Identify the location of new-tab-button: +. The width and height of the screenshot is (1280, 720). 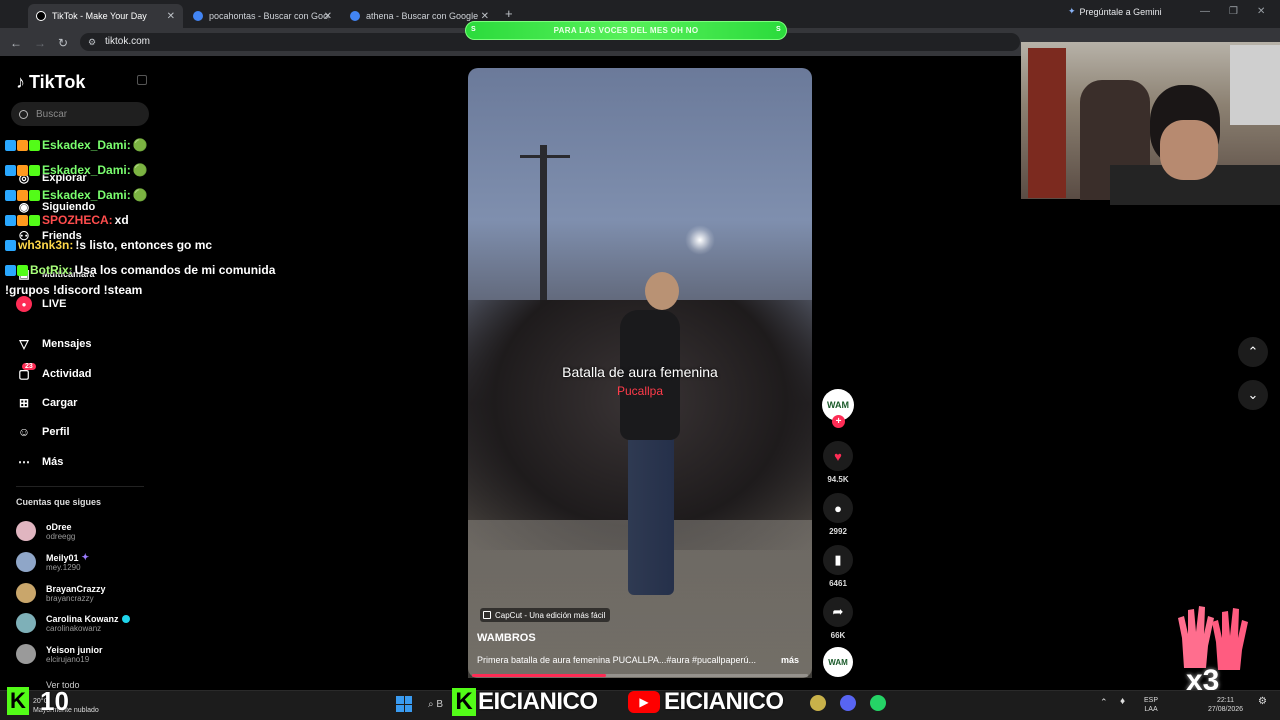
(509, 13).